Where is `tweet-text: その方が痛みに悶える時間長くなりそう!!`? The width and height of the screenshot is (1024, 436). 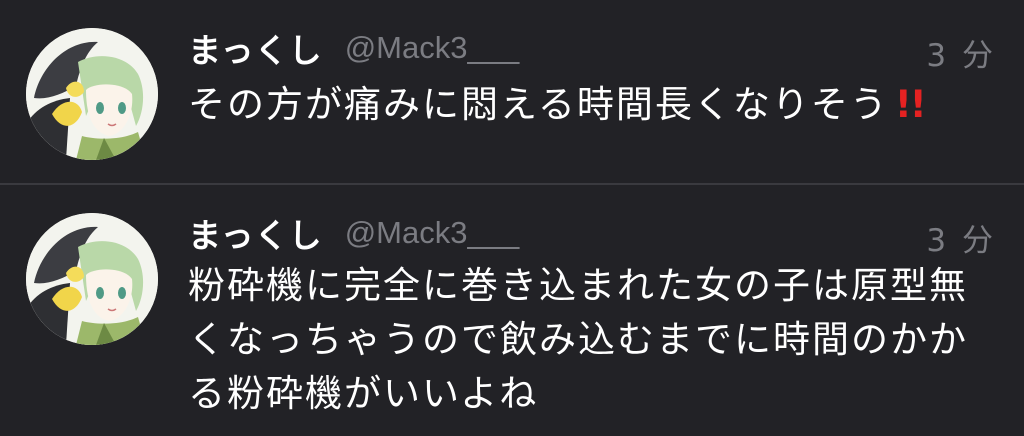 tweet-text: その方が痛みに悶える時間長くなりそう!! is located at coordinates (592, 105).